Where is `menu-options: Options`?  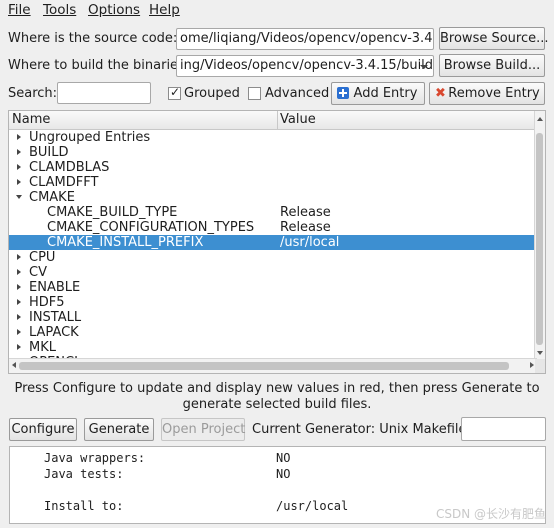
menu-options: Options is located at coordinates (114, 10).